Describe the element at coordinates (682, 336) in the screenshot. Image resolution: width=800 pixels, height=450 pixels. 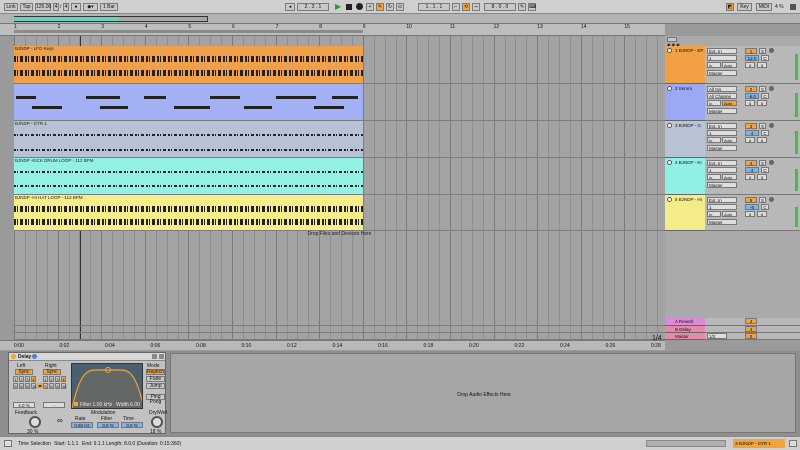
I see `return-track-name: Master` at that location.